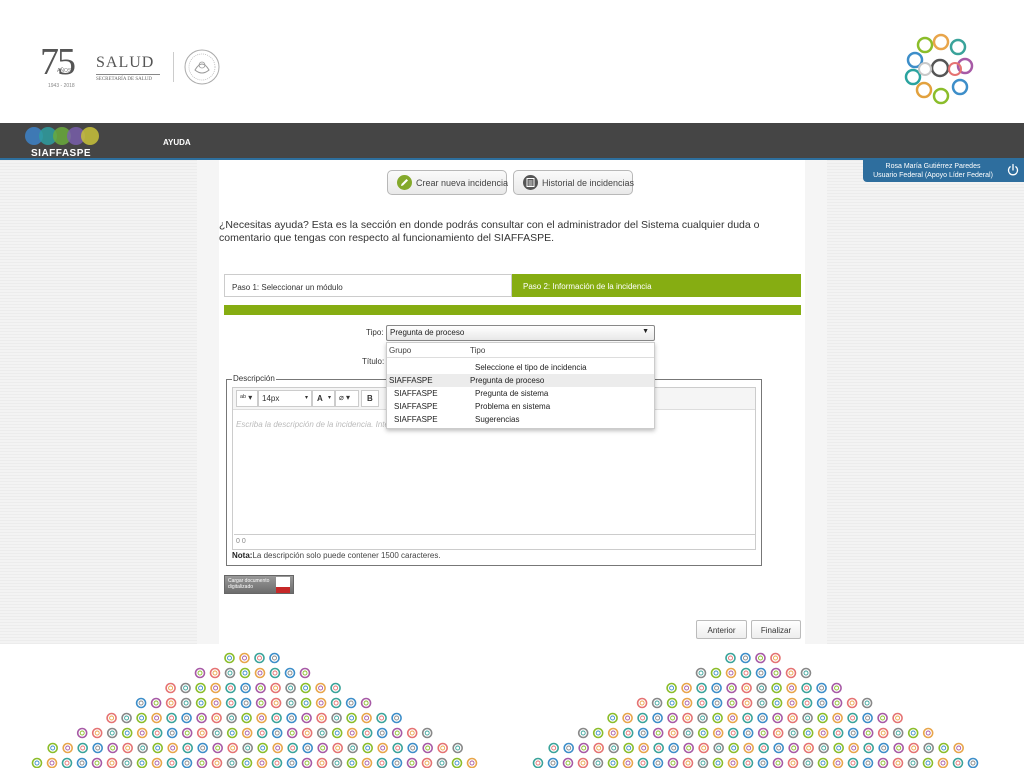  Describe the element at coordinates (370, 398) in the screenshot. I see `bold-button: B` at that location.